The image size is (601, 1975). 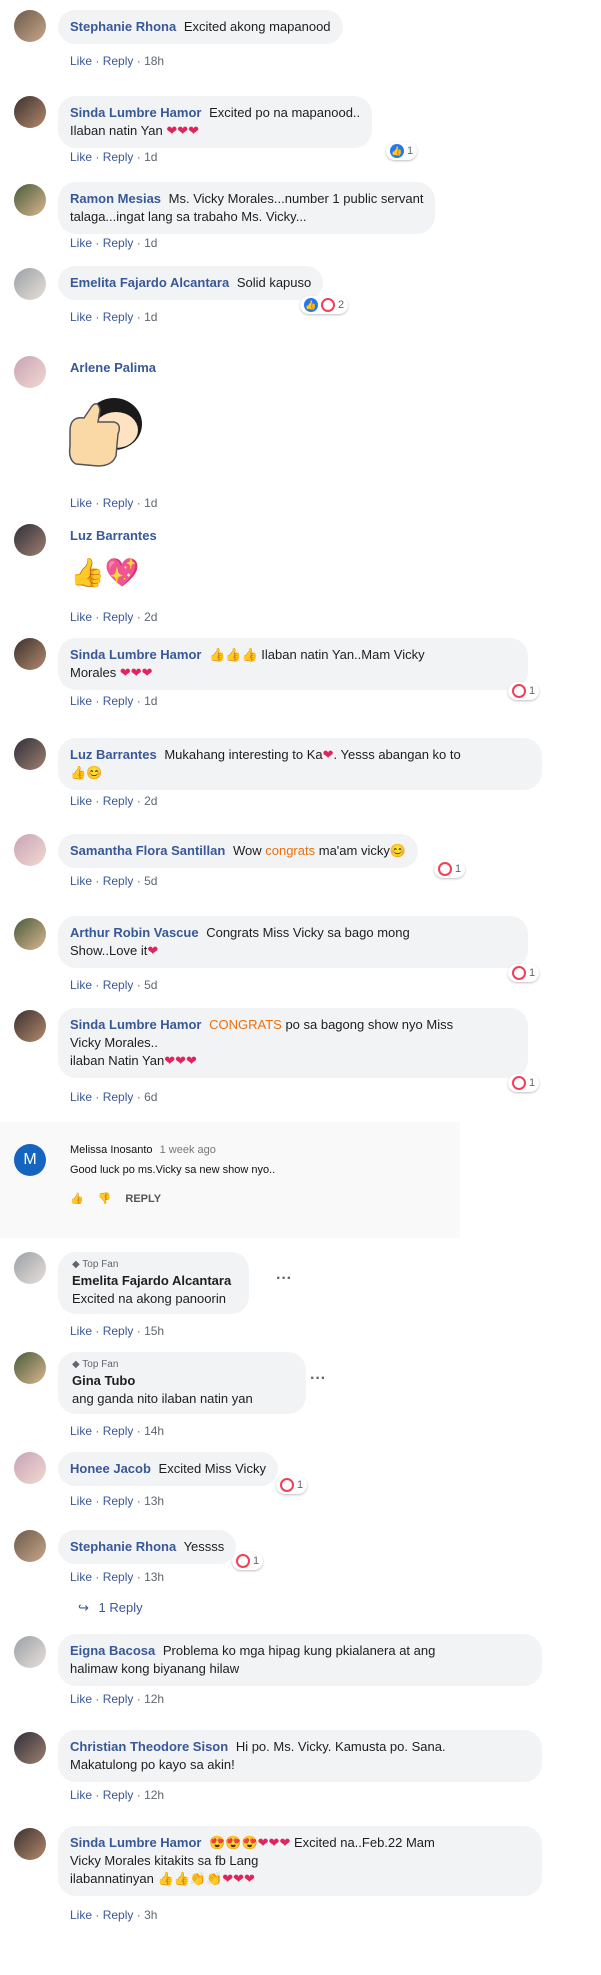 What do you see at coordinates (154, 1331) in the screenshot?
I see `timestamp: 15h` at bounding box center [154, 1331].